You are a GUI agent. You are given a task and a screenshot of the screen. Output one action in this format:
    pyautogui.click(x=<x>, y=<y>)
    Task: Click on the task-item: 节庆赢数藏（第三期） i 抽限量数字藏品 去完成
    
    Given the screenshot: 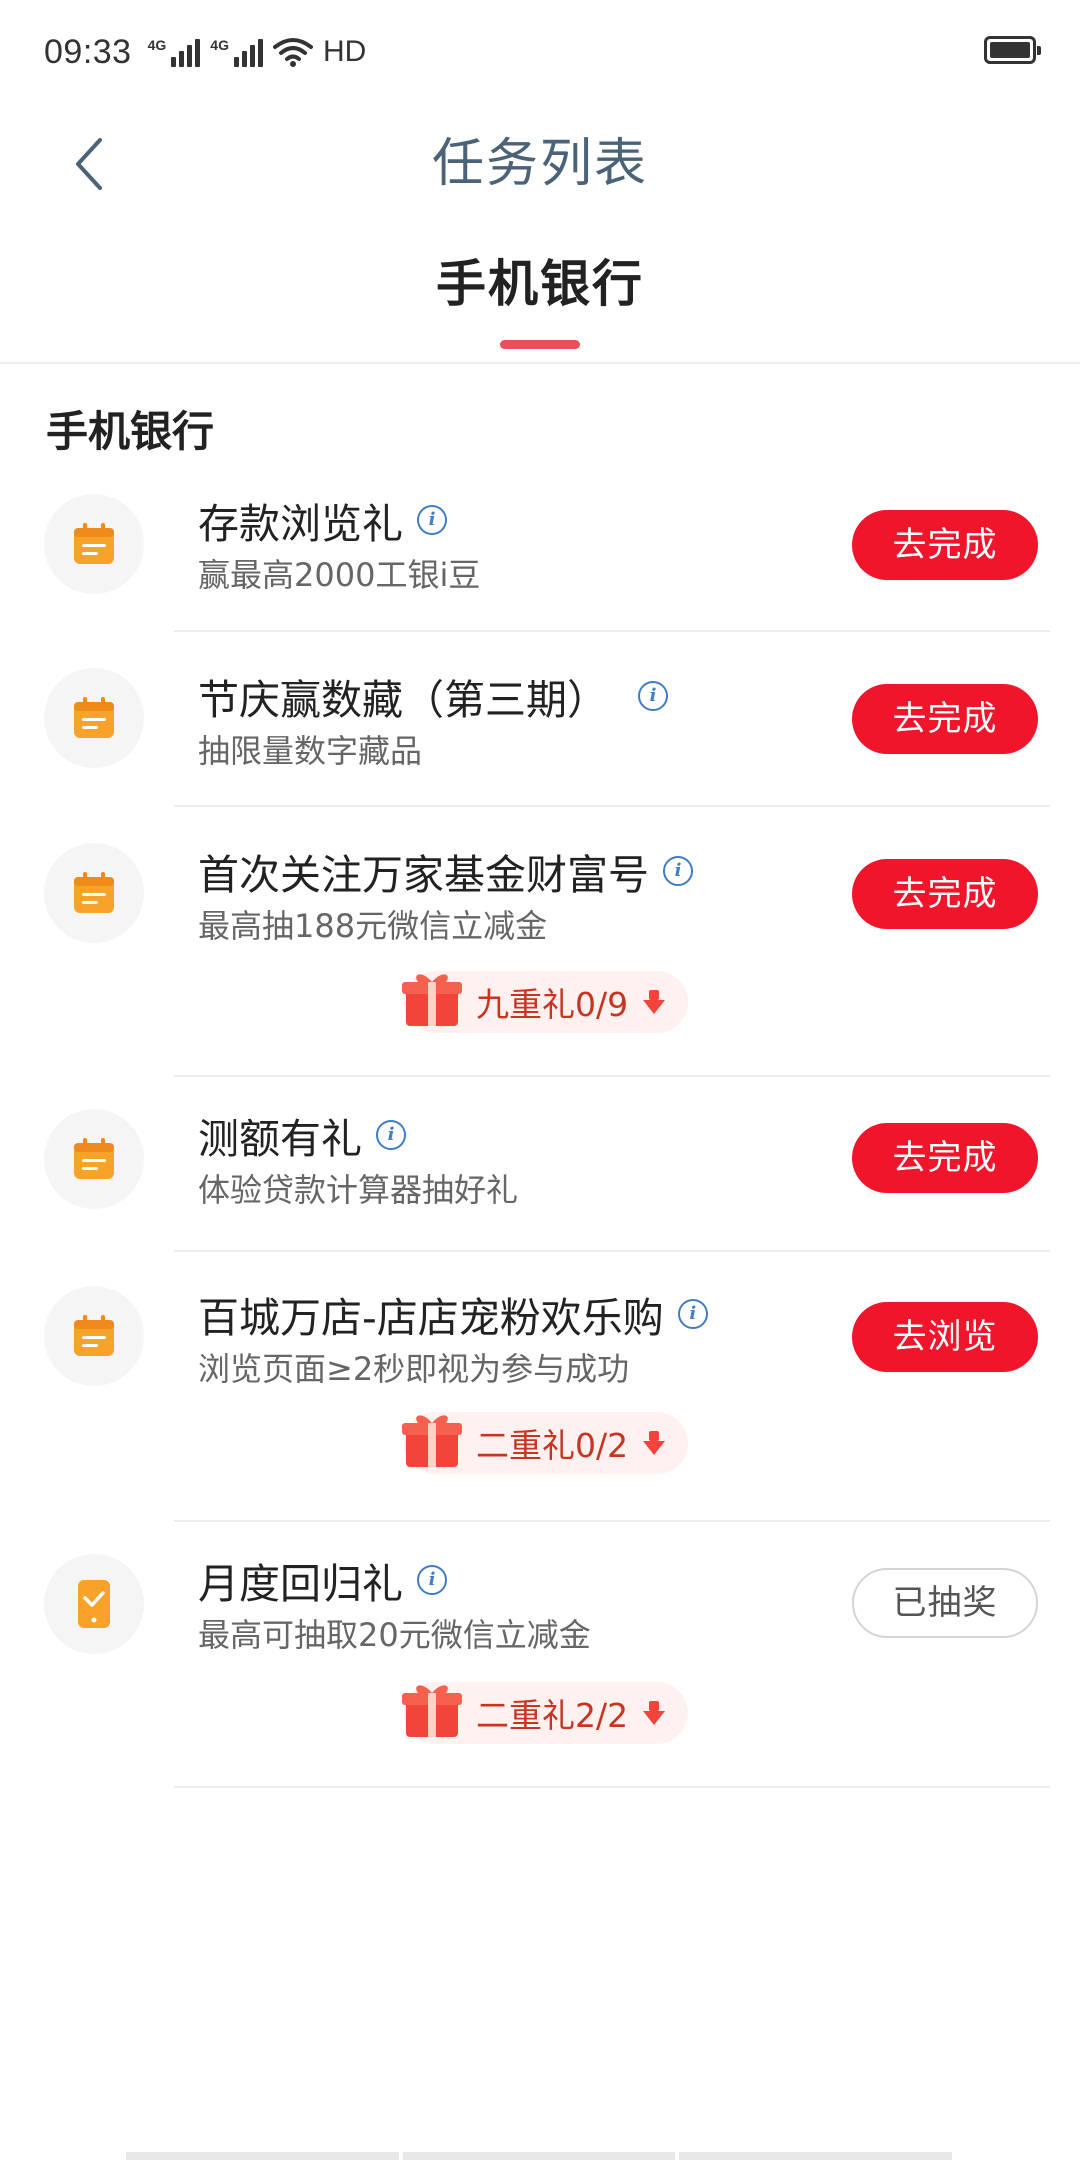 What is the action you would take?
    pyautogui.click(x=540, y=719)
    